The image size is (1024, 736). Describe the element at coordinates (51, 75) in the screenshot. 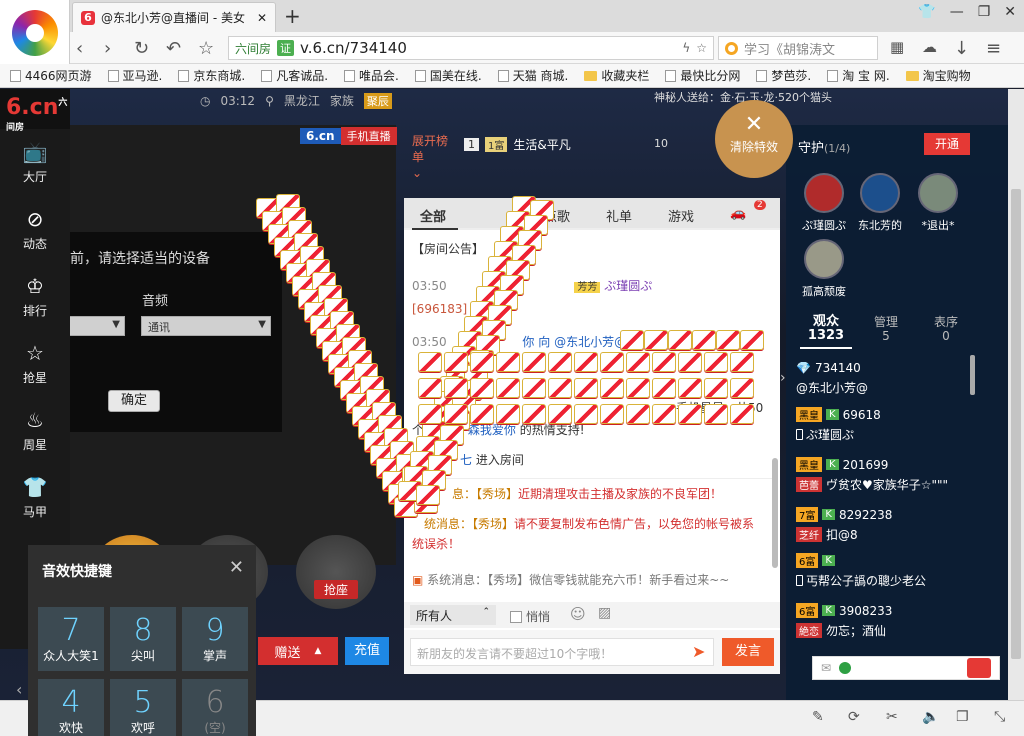

I see `bookmark-item: 4466网页游` at that location.